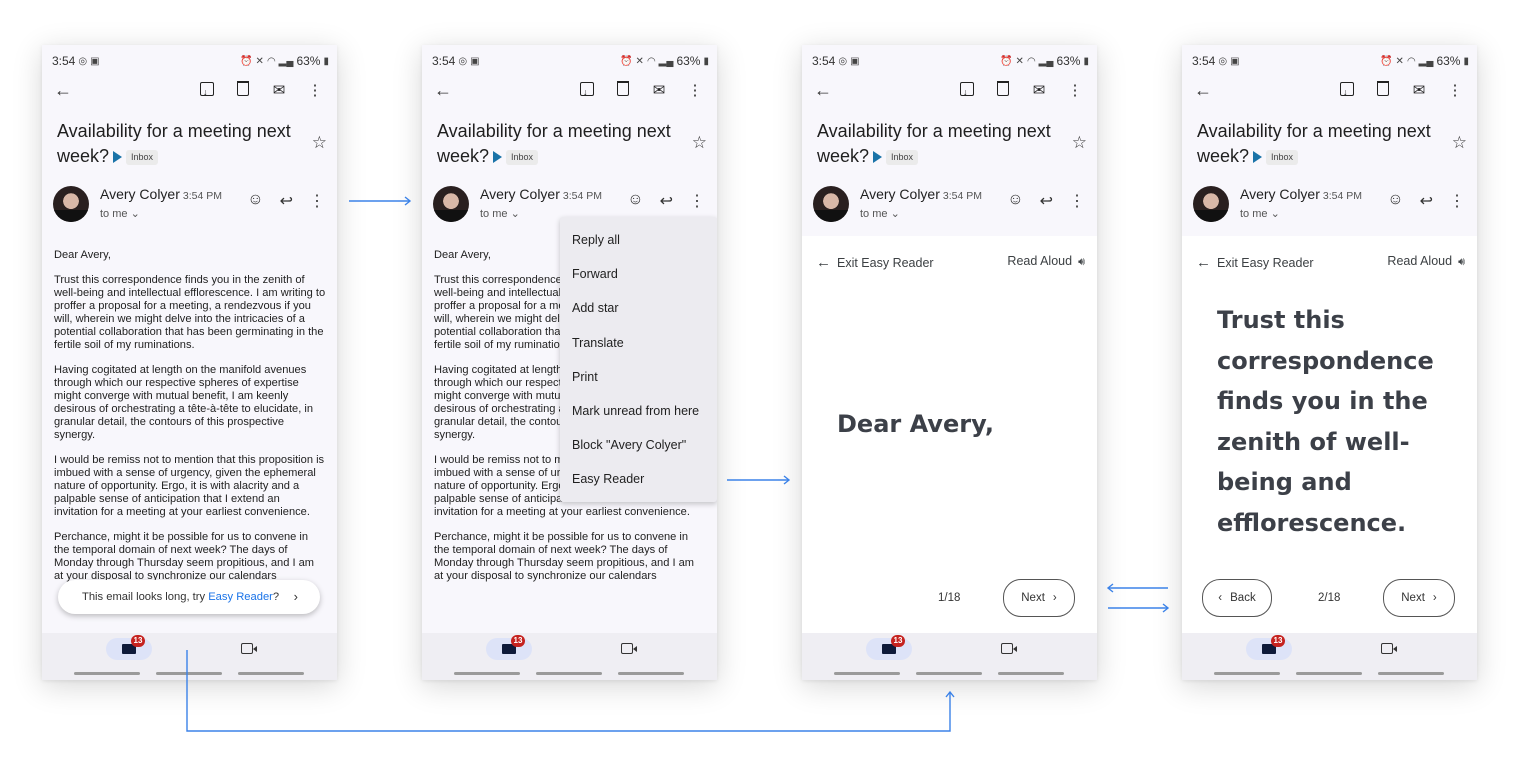 The image size is (1515, 777). Describe the element at coordinates (380, 201) in the screenshot. I see `flow-arrow-menu` at that location.